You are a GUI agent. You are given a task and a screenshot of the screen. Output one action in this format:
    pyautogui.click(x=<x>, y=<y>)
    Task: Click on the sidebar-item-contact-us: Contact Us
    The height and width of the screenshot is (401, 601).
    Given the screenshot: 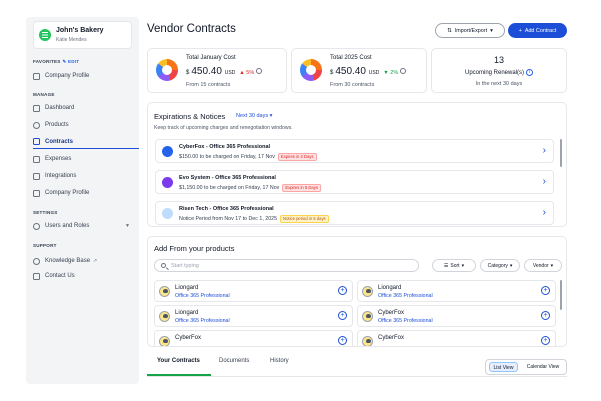 What is the action you would take?
    pyautogui.click(x=86, y=276)
    